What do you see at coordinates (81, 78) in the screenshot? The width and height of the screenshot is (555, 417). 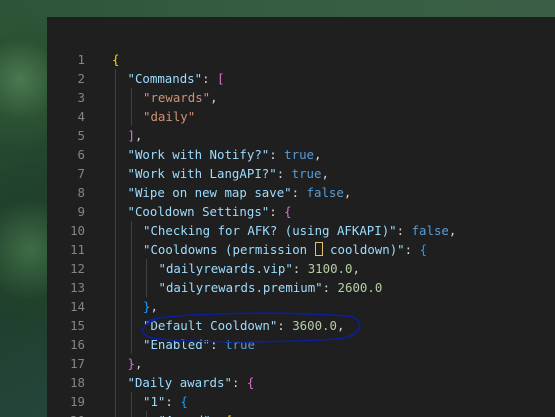 I see `line-number: 2` at bounding box center [81, 78].